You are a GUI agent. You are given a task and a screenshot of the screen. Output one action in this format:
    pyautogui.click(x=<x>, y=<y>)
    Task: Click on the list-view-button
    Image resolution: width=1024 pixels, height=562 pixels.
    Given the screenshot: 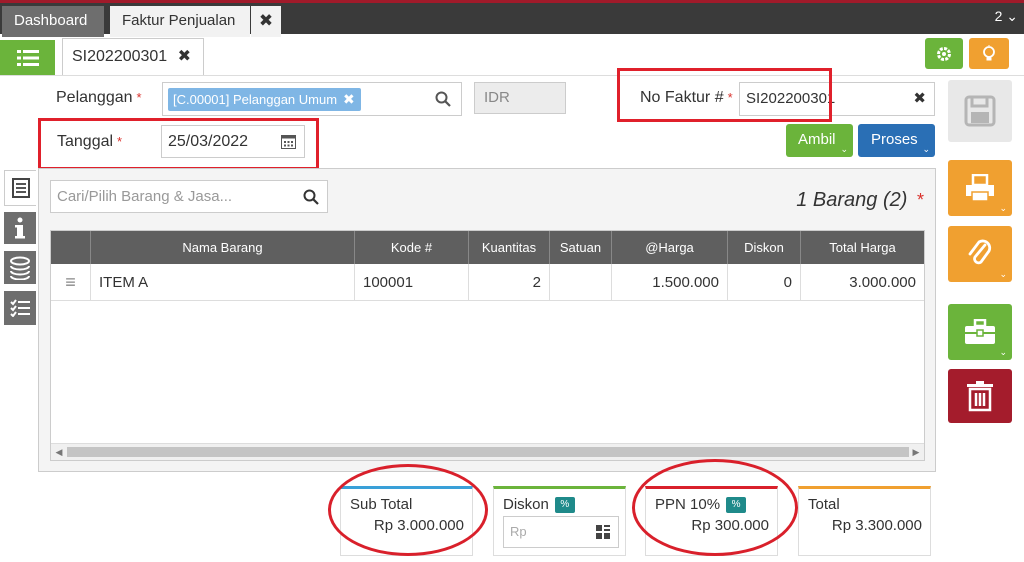 What is the action you would take?
    pyautogui.click(x=27, y=57)
    